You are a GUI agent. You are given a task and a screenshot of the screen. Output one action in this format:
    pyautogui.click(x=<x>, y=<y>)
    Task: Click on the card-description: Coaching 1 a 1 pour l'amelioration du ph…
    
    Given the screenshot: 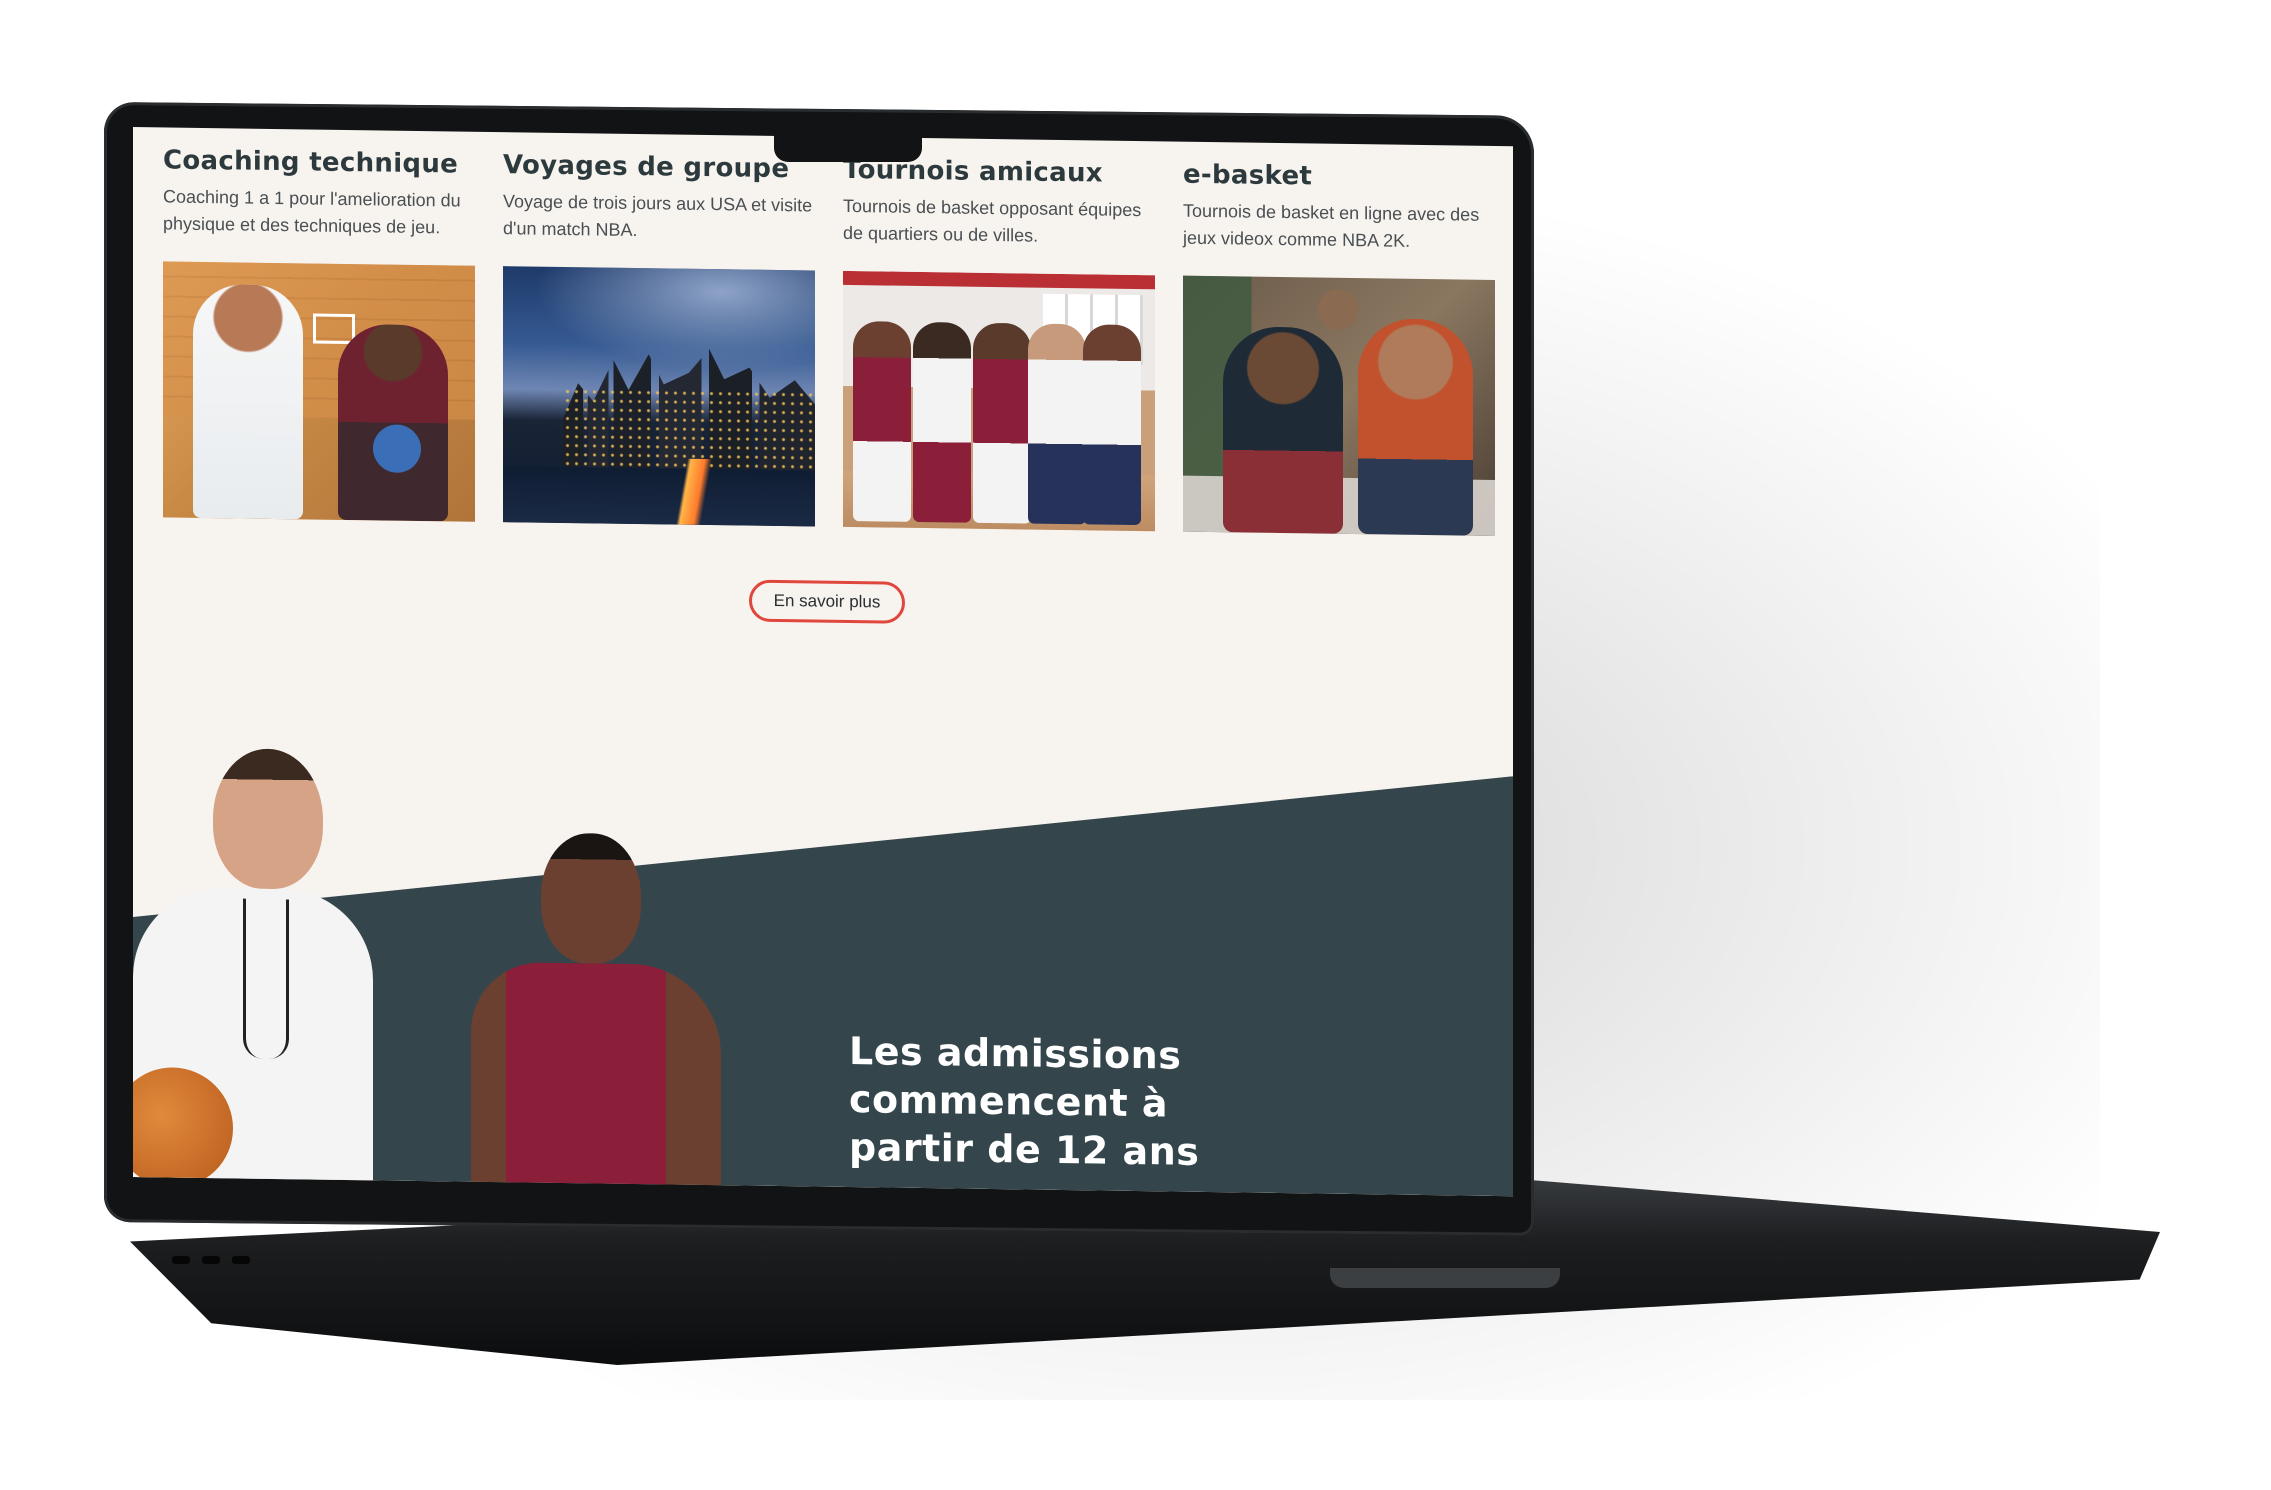 What is the action you would take?
    pyautogui.click(x=312, y=212)
    